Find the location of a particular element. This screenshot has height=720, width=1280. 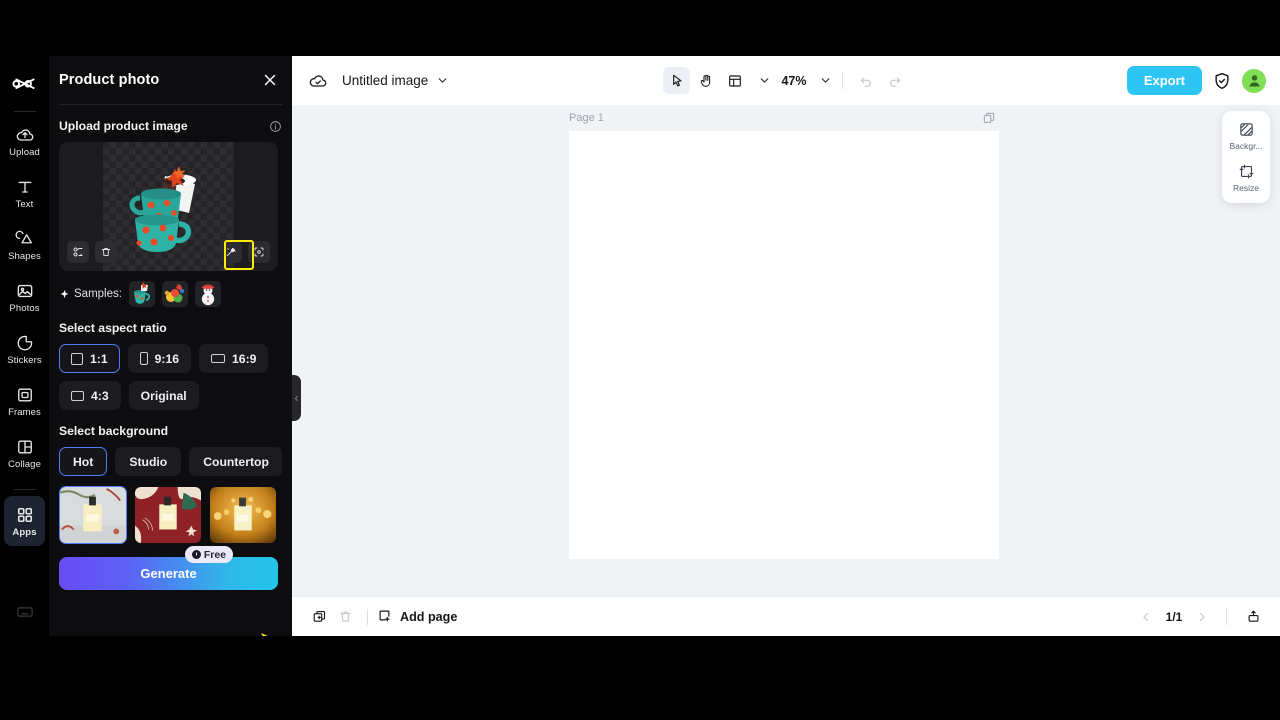

product-image-mugs is located at coordinates (162, 209).